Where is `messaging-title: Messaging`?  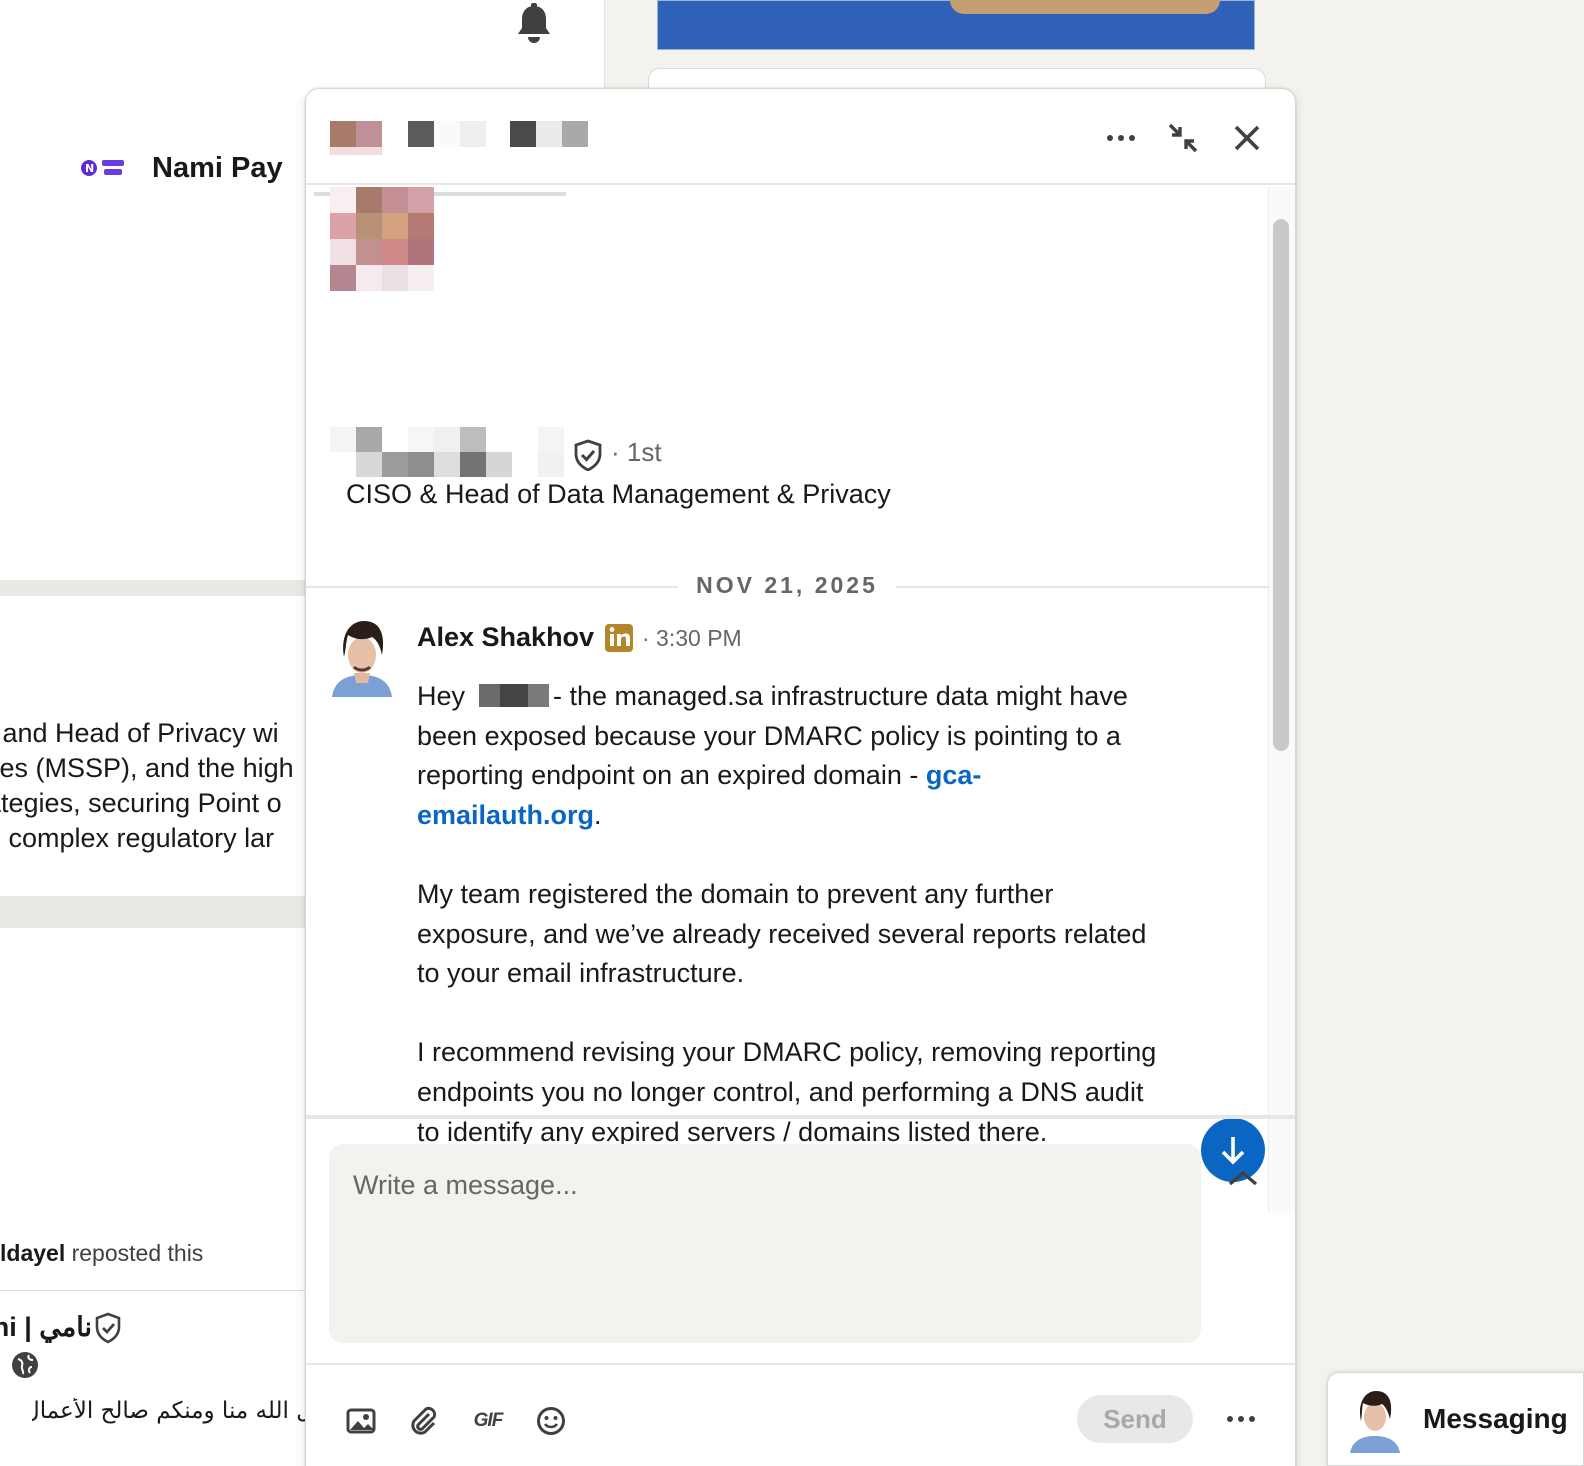 messaging-title: Messaging is located at coordinates (1495, 1419).